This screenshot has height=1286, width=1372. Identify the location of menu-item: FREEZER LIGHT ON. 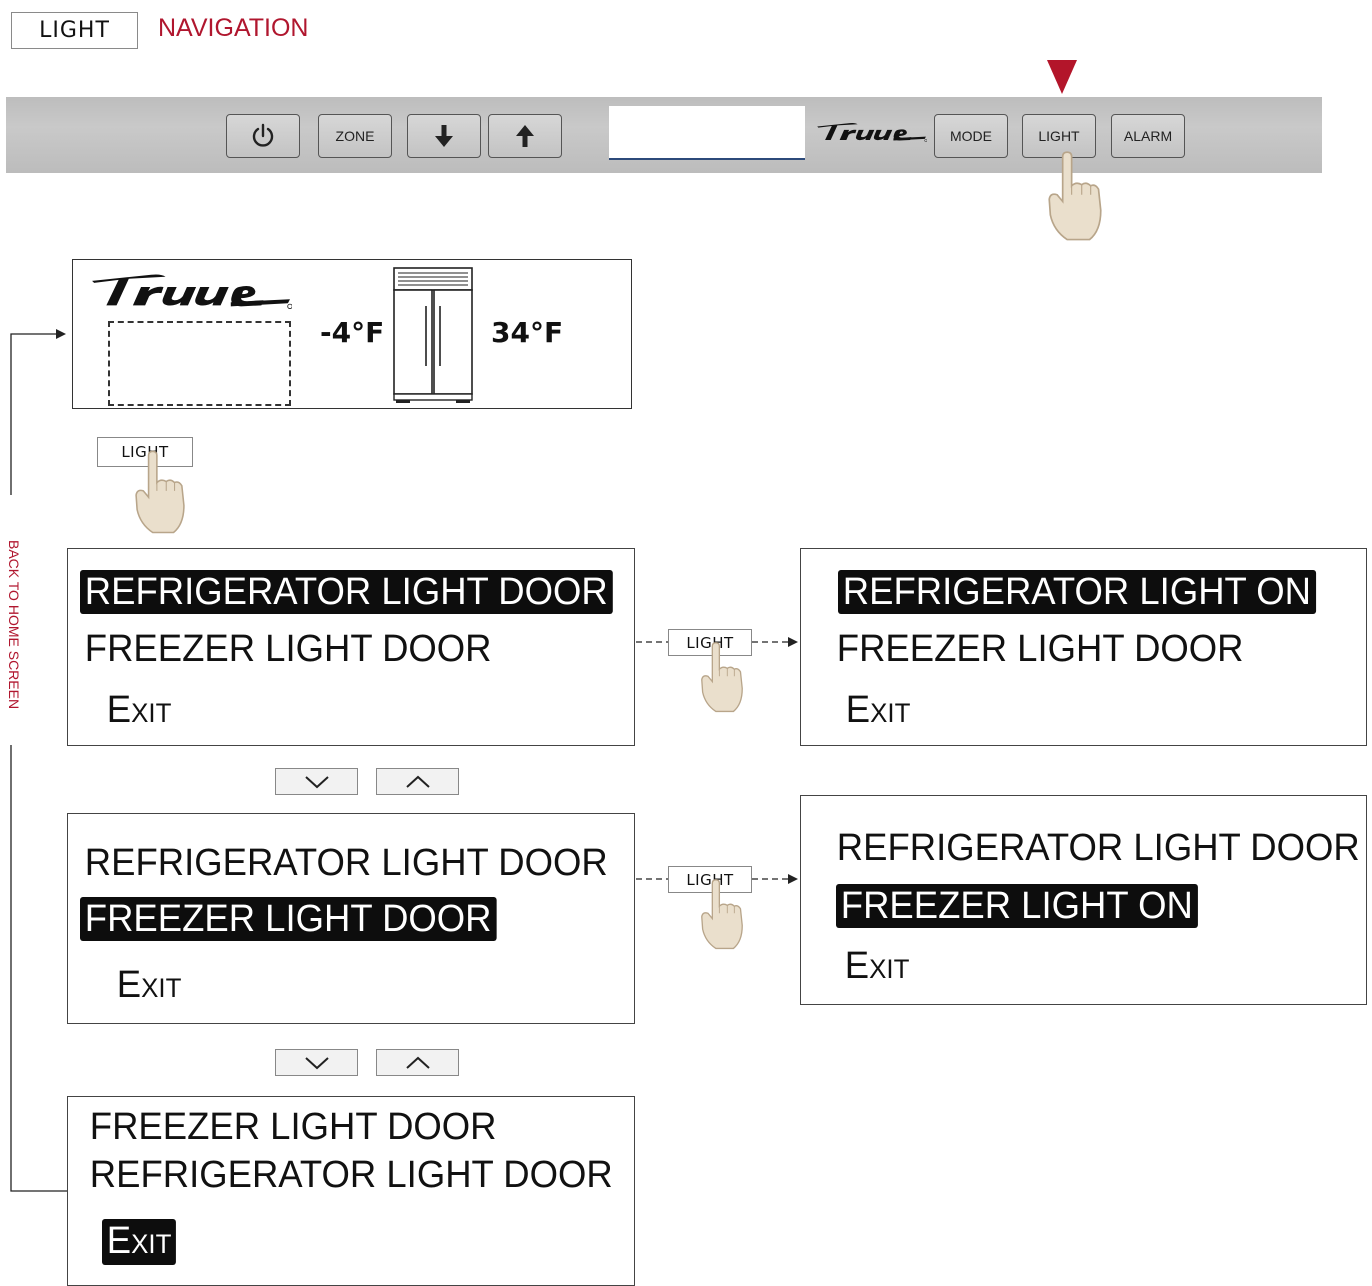
(1017, 906).